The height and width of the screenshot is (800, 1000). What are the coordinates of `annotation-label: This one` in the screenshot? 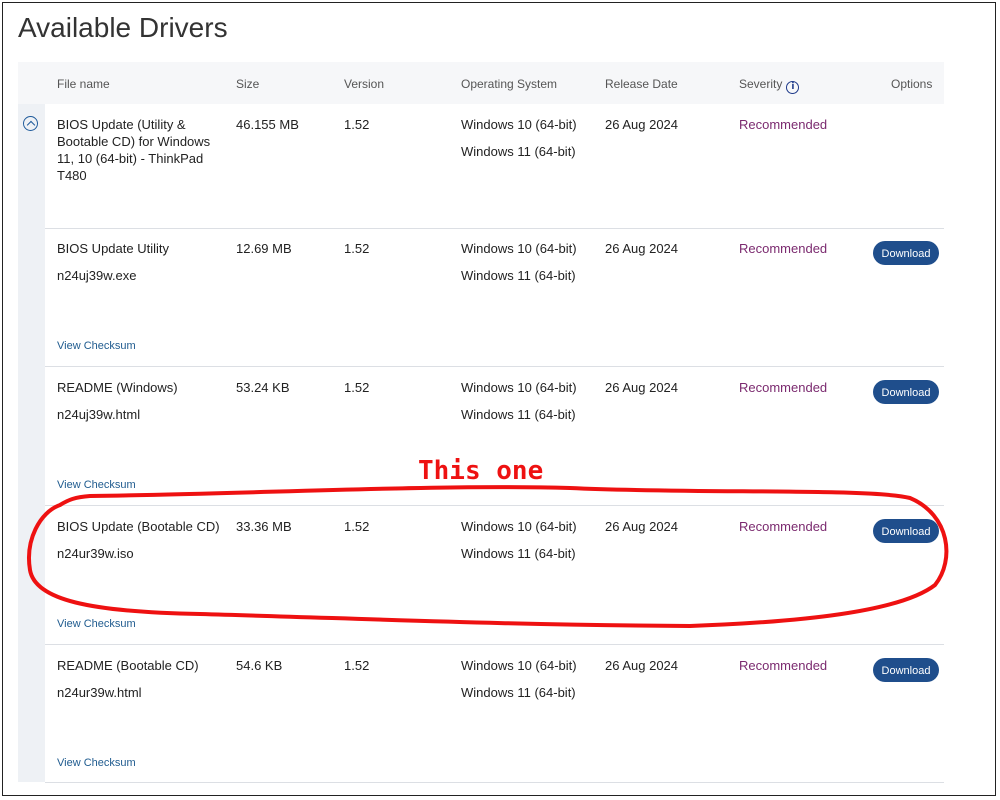 It's located at (481, 471).